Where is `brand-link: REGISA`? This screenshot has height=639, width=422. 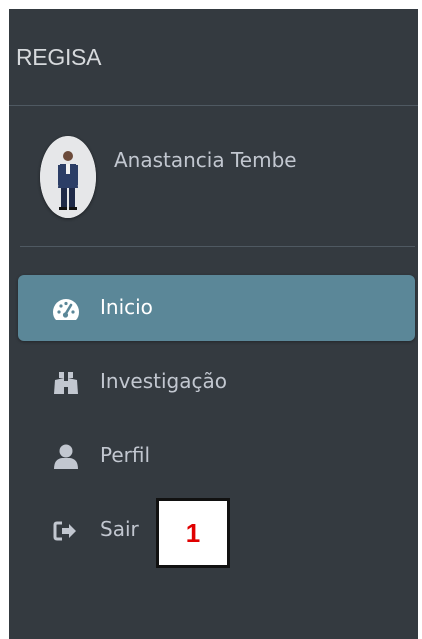 brand-link: REGISA is located at coordinates (213, 57).